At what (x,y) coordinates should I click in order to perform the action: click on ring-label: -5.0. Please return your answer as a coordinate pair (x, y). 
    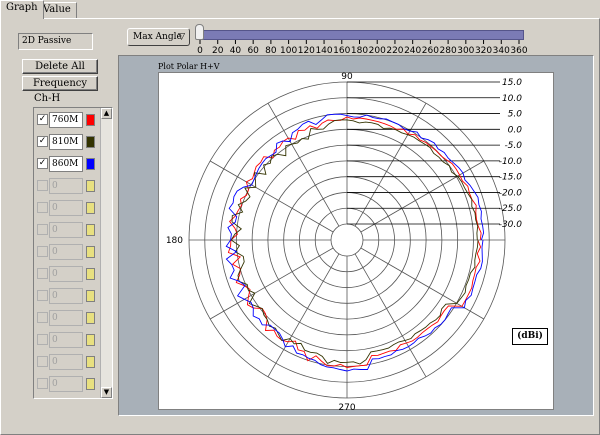
    Looking at the image, I should click on (513, 146).